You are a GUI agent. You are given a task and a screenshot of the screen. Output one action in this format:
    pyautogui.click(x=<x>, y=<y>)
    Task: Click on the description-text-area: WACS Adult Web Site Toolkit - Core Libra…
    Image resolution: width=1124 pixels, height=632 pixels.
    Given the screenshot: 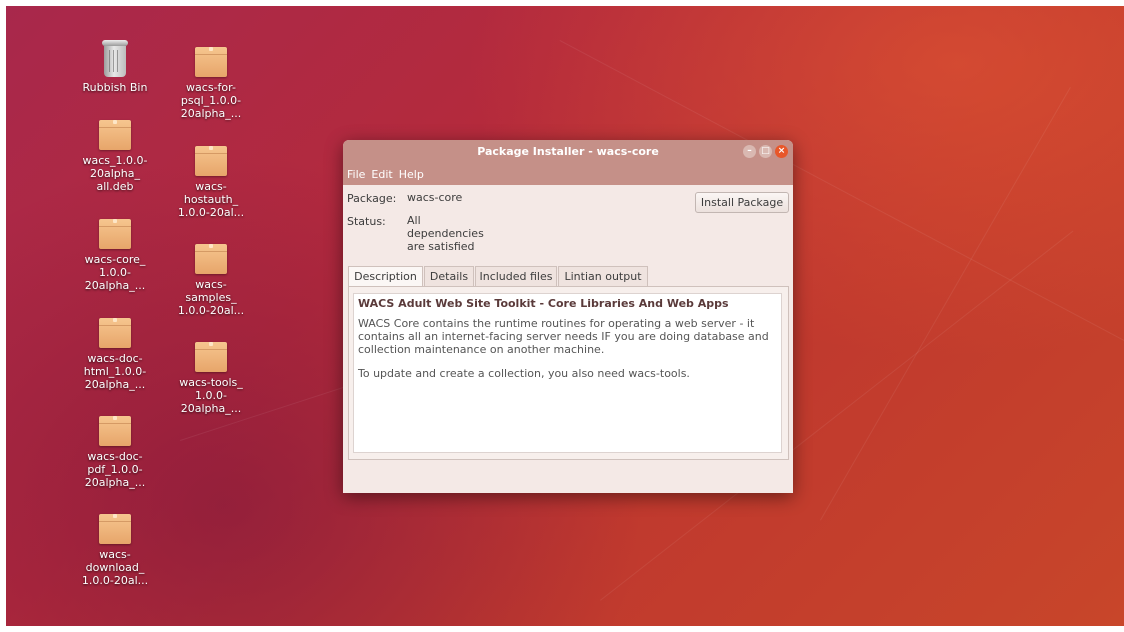 What is the action you would take?
    pyautogui.click(x=567, y=373)
    